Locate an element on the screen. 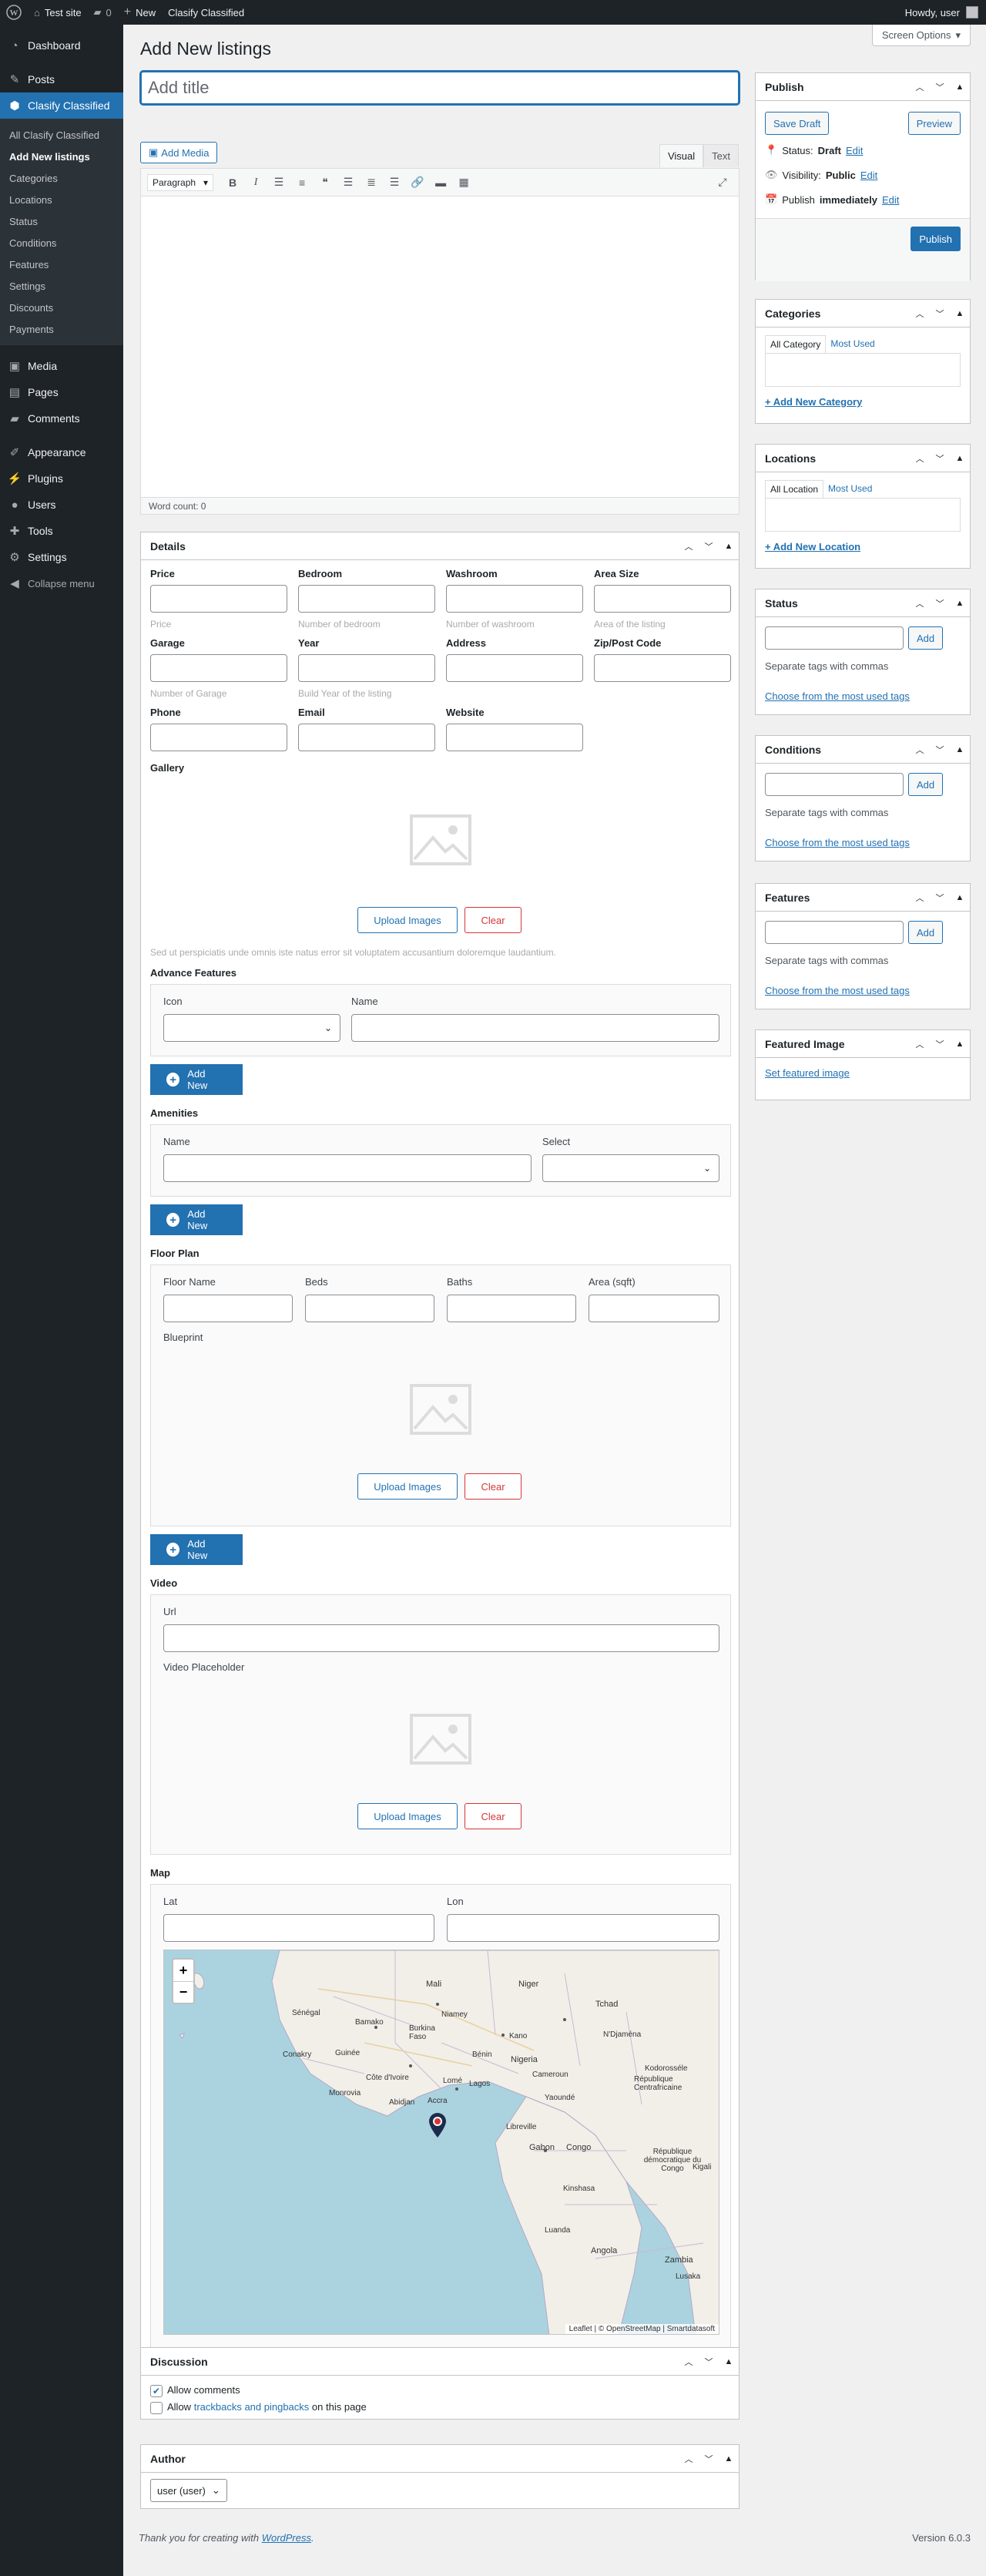 The height and width of the screenshot is (2576, 986). menu-pages: ▤ Pages is located at coordinates (61, 392).